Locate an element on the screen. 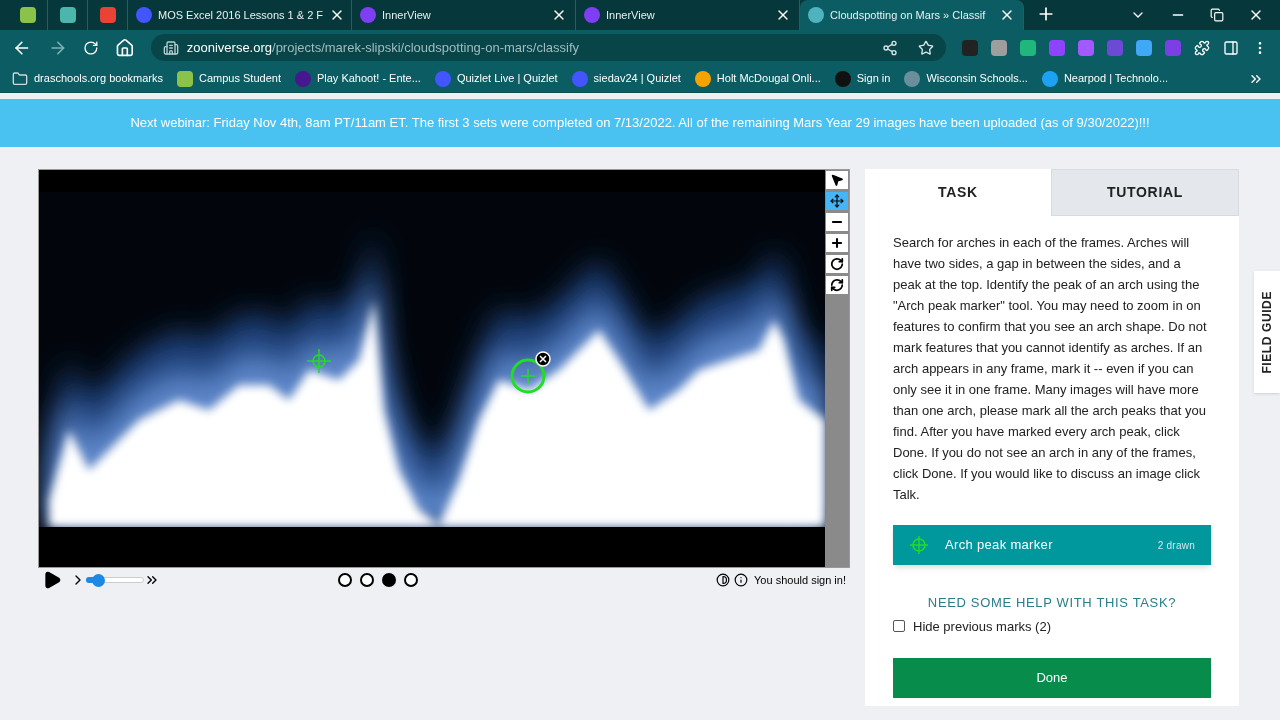 The image size is (1280, 720). side-panel-icon is located at coordinates (1231, 47).